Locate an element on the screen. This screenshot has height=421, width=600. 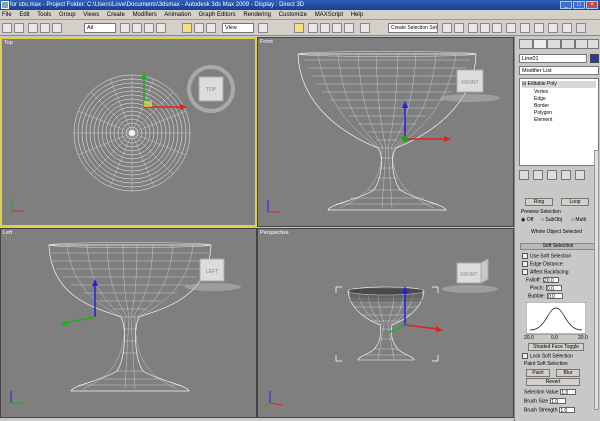
select-manipulate-icon is located at coordinates (299, 28).